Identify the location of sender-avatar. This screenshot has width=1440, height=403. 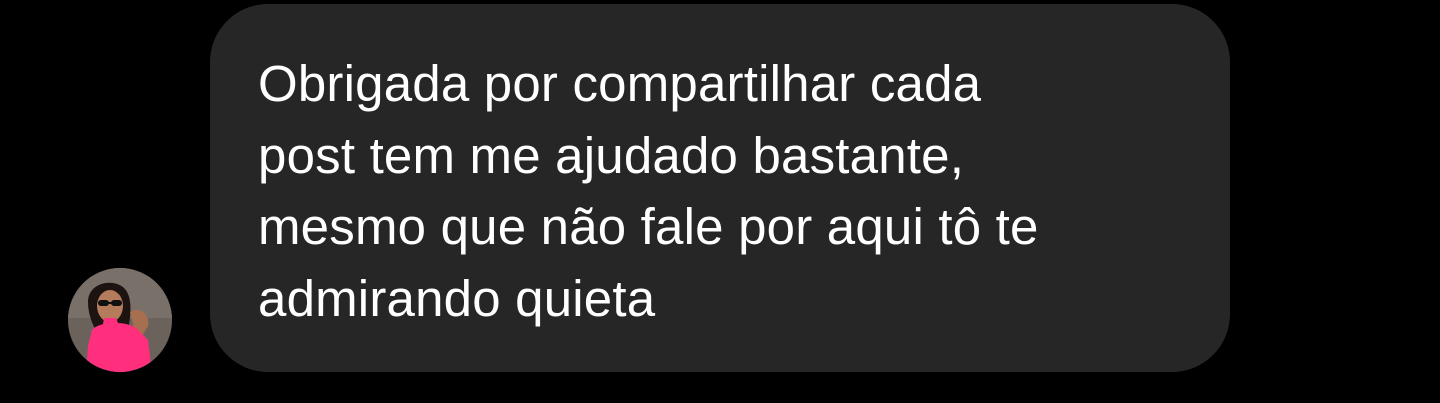
(120, 320).